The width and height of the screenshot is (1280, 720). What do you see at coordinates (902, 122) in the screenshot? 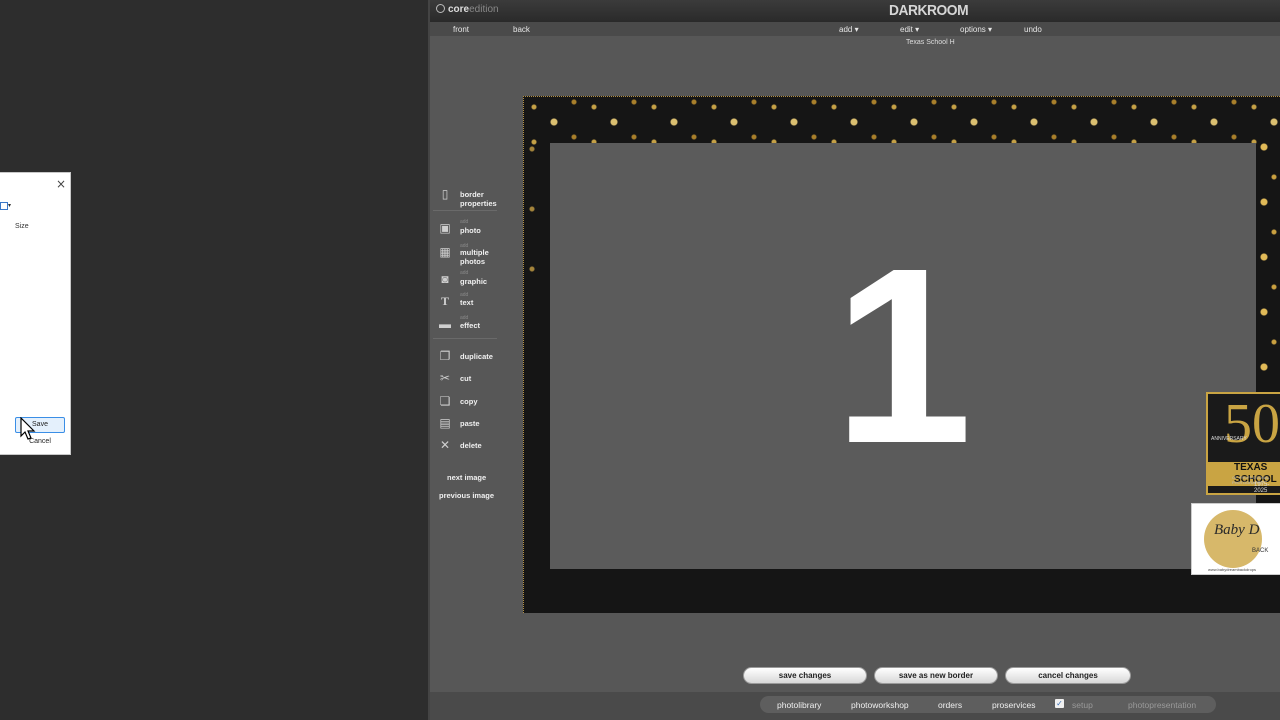
I see `gold-confetti-top` at bounding box center [902, 122].